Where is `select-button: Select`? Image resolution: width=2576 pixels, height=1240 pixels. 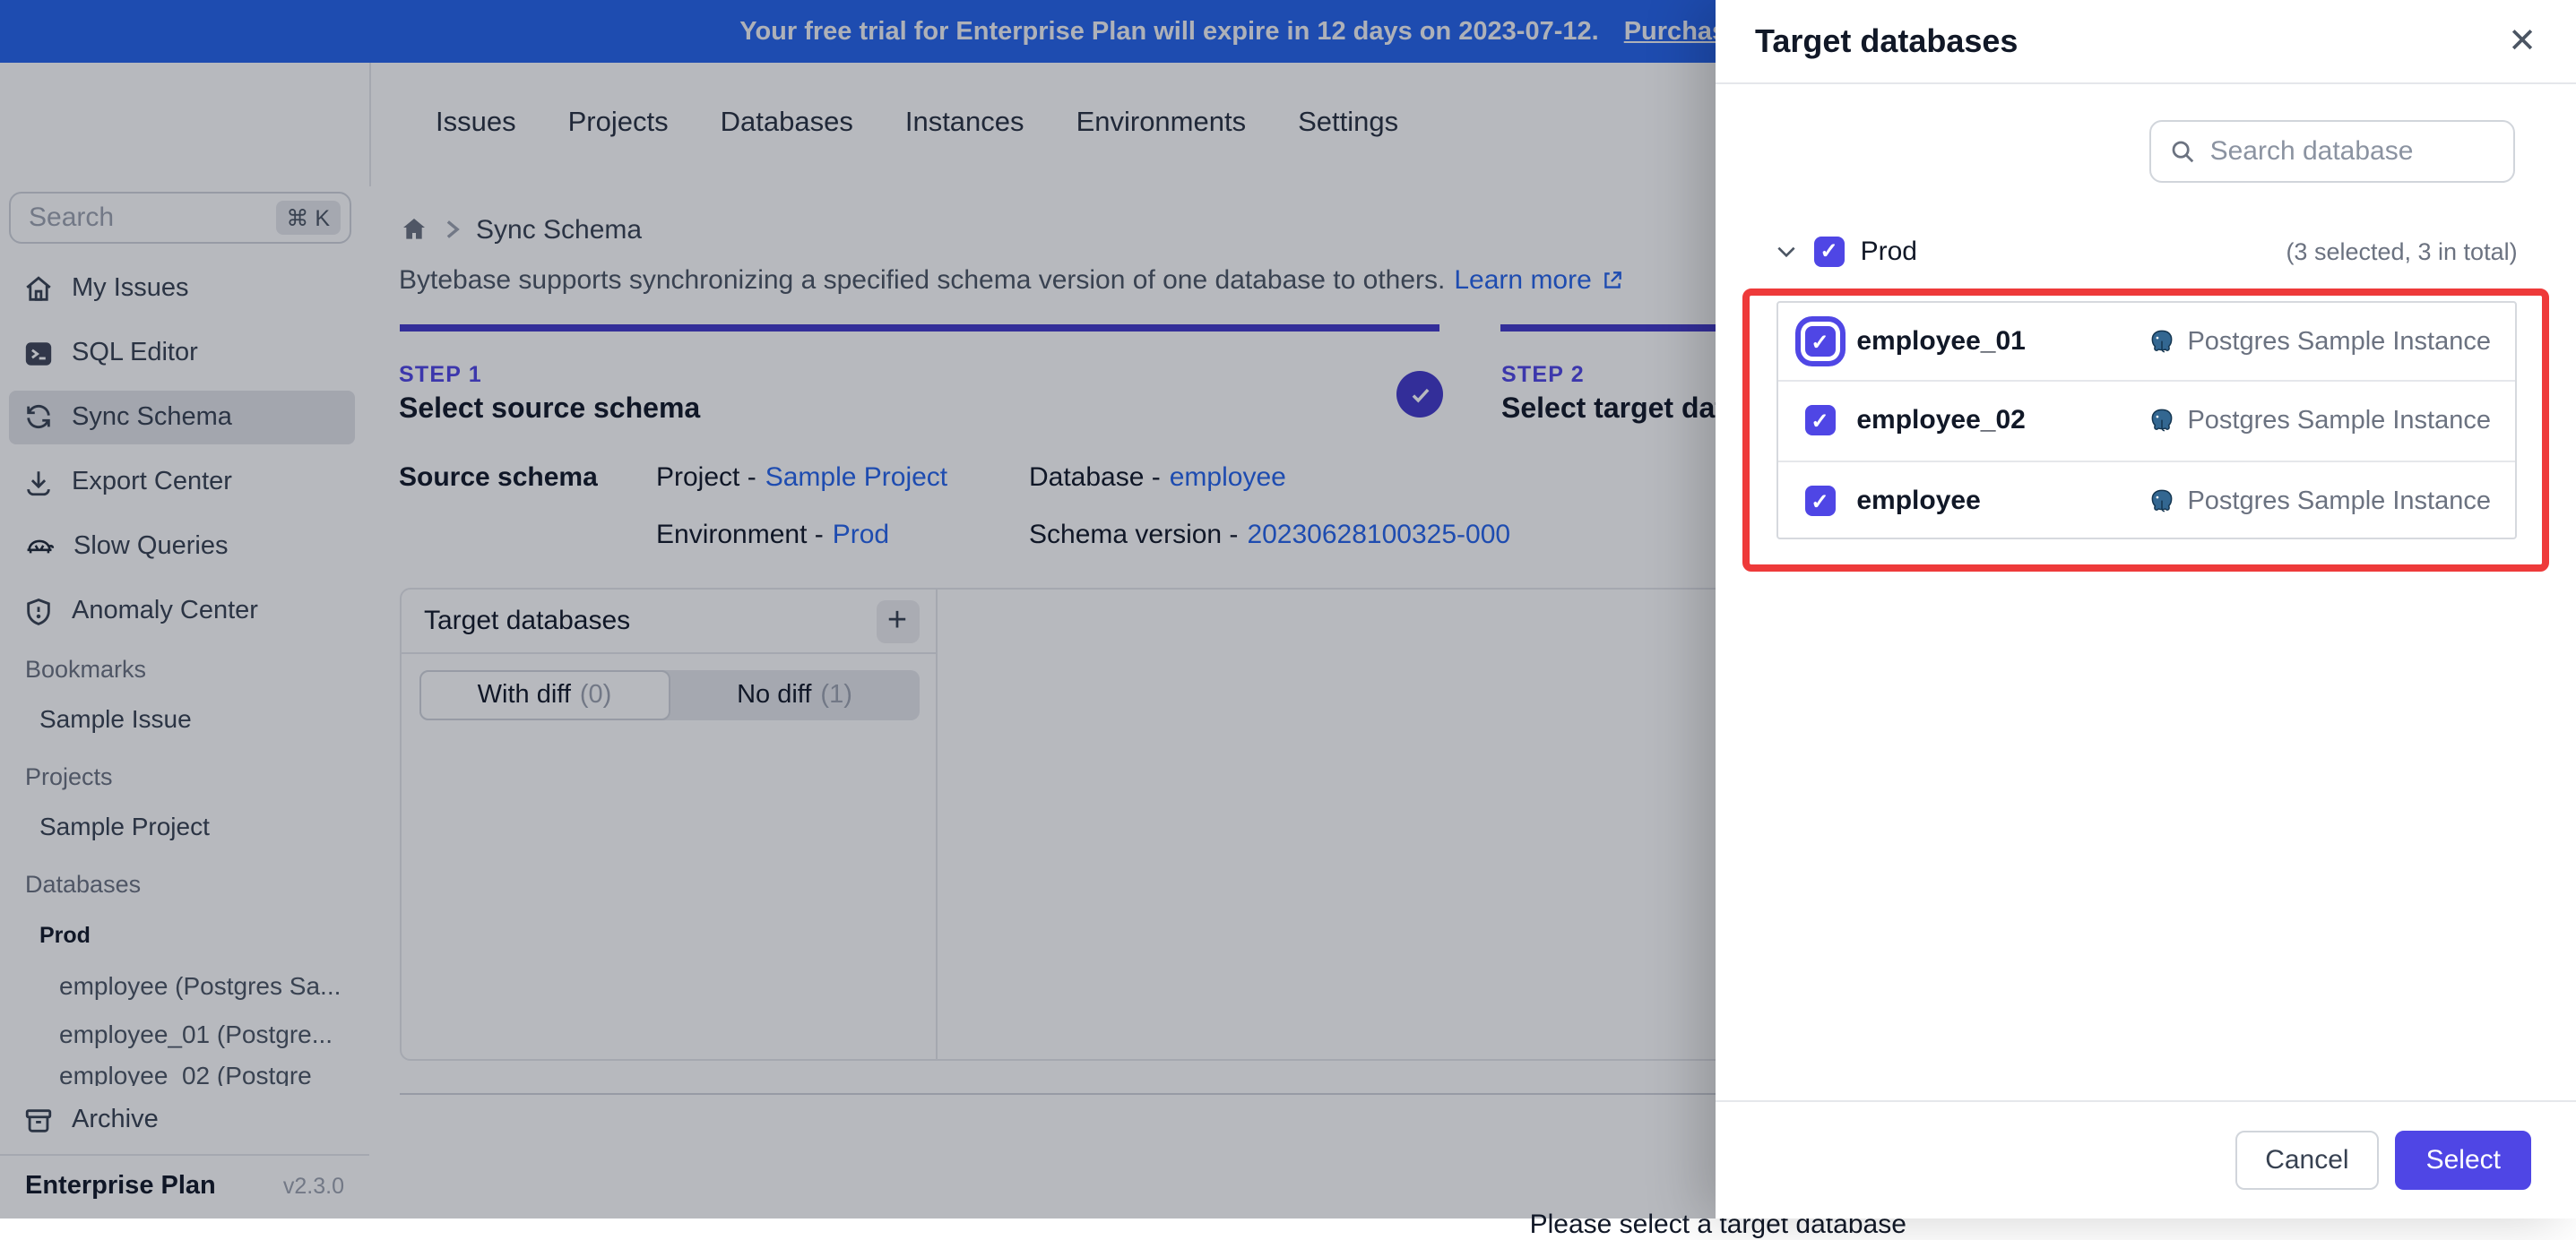 select-button: Select is located at coordinates (2463, 1160).